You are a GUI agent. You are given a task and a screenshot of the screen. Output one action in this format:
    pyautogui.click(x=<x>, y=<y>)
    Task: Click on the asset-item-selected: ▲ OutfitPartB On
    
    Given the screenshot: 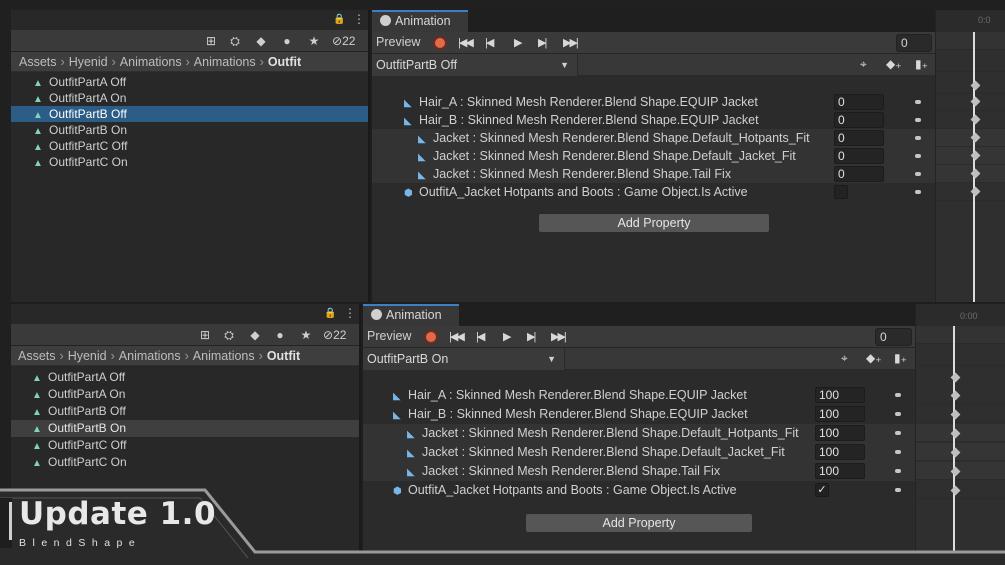 What is the action you would take?
    pyautogui.click(x=185, y=428)
    